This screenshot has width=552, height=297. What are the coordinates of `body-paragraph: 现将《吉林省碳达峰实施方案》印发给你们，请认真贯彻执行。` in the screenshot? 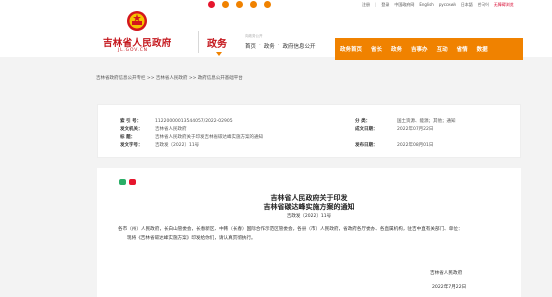 It's located at (191, 238).